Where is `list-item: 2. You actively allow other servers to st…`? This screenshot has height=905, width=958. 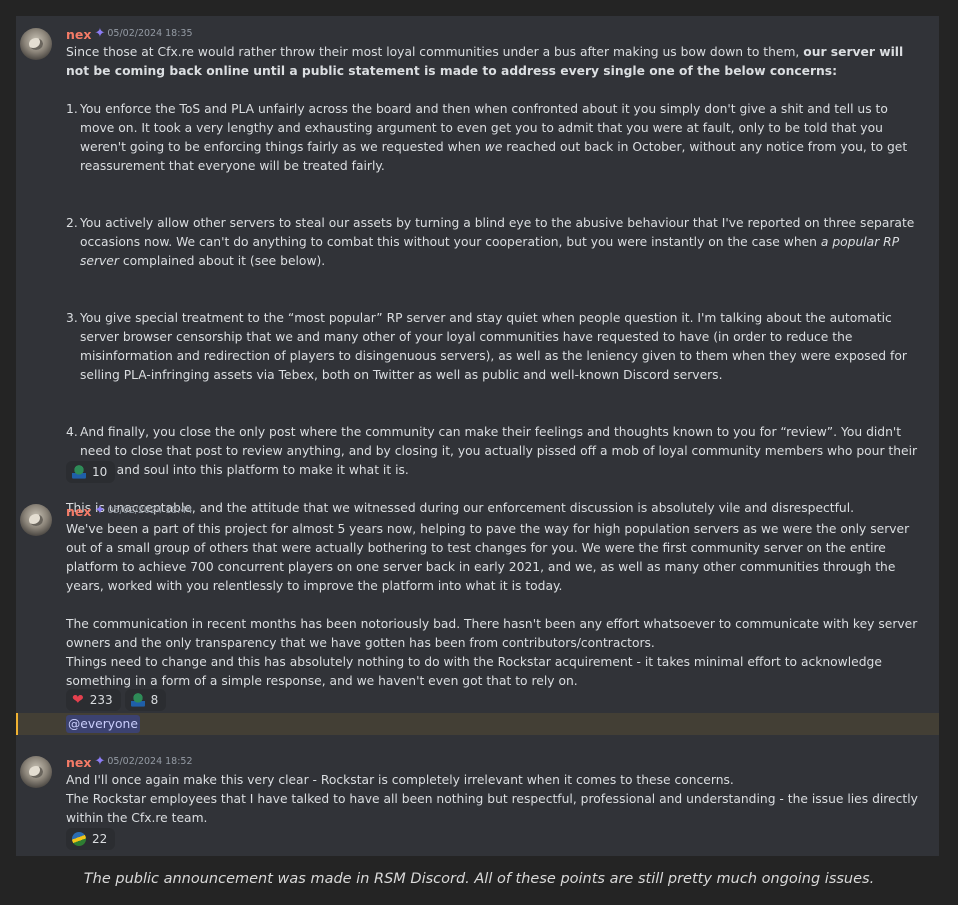
list-item: 2. You actively allow other servers to st… is located at coordinates (490, 242).